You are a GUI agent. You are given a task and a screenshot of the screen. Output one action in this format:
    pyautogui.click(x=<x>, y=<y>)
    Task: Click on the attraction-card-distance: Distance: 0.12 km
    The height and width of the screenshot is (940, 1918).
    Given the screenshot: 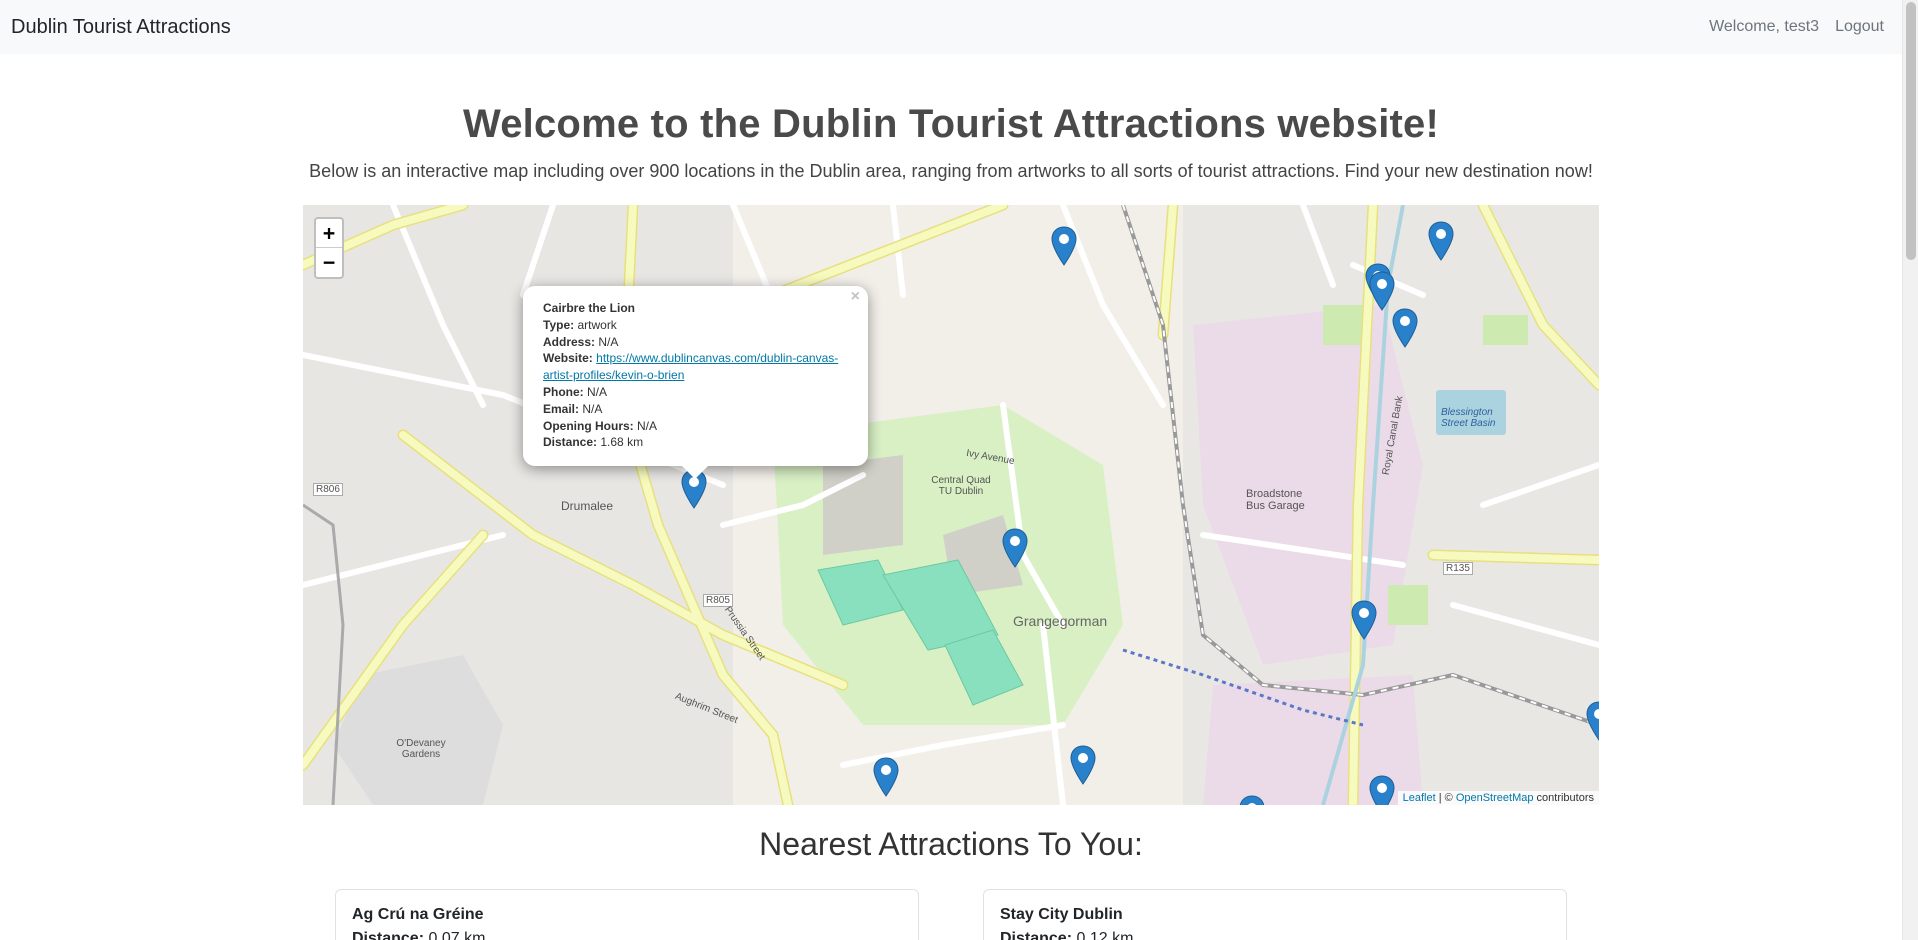 What is the action you would take?
    pyautogui.click(x=1275, y=935)
    